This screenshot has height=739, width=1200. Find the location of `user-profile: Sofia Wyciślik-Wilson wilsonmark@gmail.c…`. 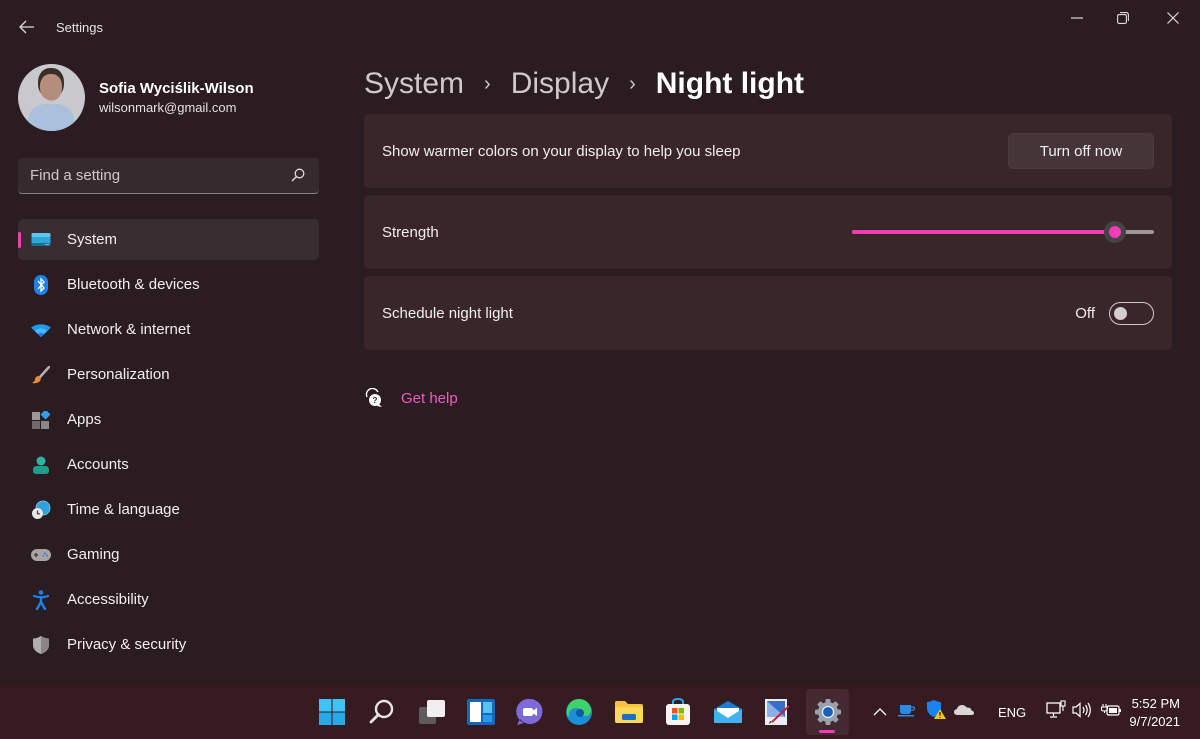

user-profile: Sofia Wyciślik-Wilson wilsonmark@gmail.c… is located at coordinates (136, 97).